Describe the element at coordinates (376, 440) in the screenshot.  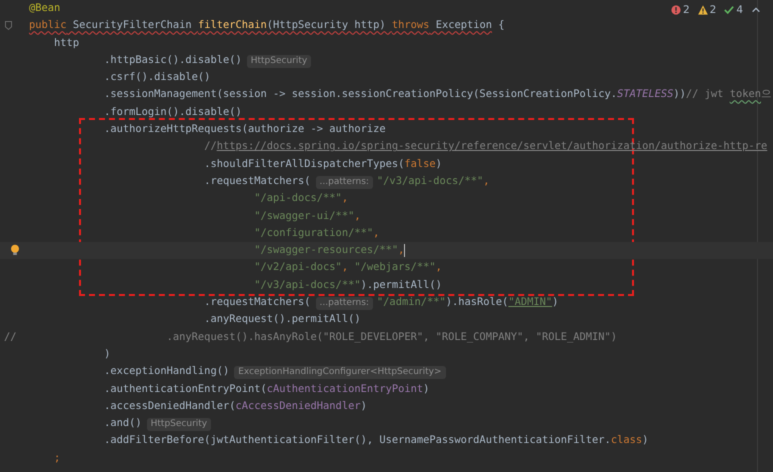
I see `code-line: .addFilterBefore(jwtAuthenticationFilter(), UsernamePasswordAuthenticationFilter.class)` at that location.